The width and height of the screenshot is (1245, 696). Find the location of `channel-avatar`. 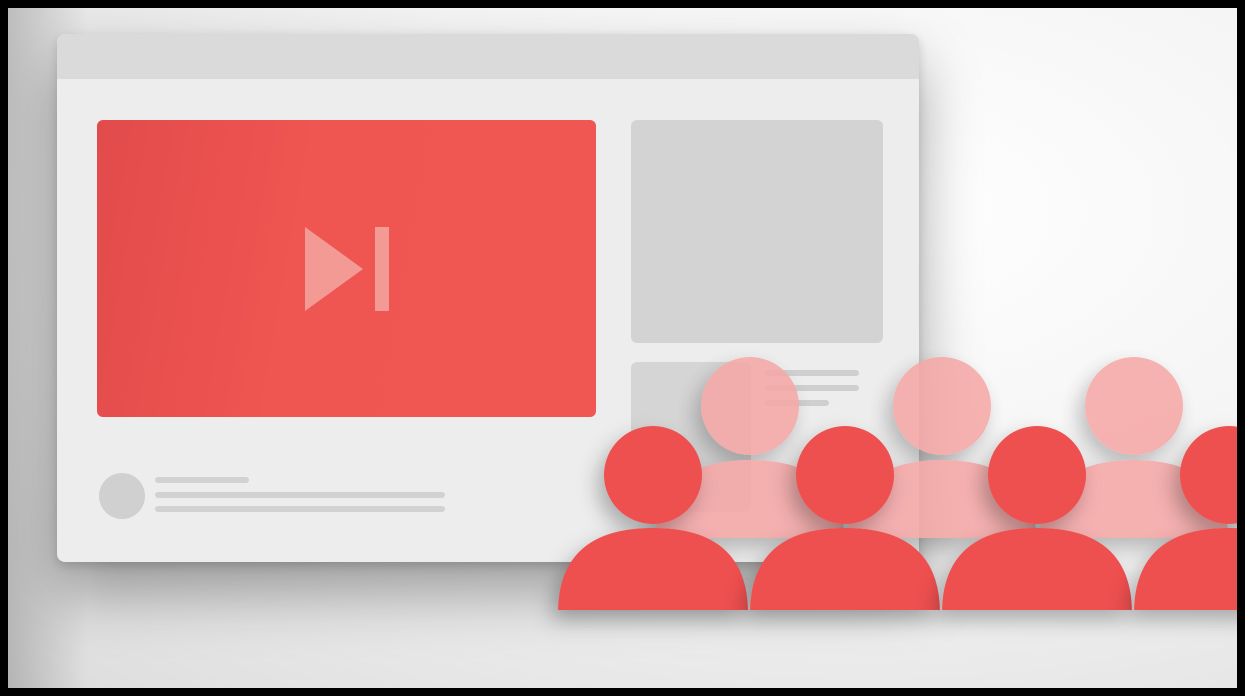

channel-avatar is located at coordinates (122, 496).